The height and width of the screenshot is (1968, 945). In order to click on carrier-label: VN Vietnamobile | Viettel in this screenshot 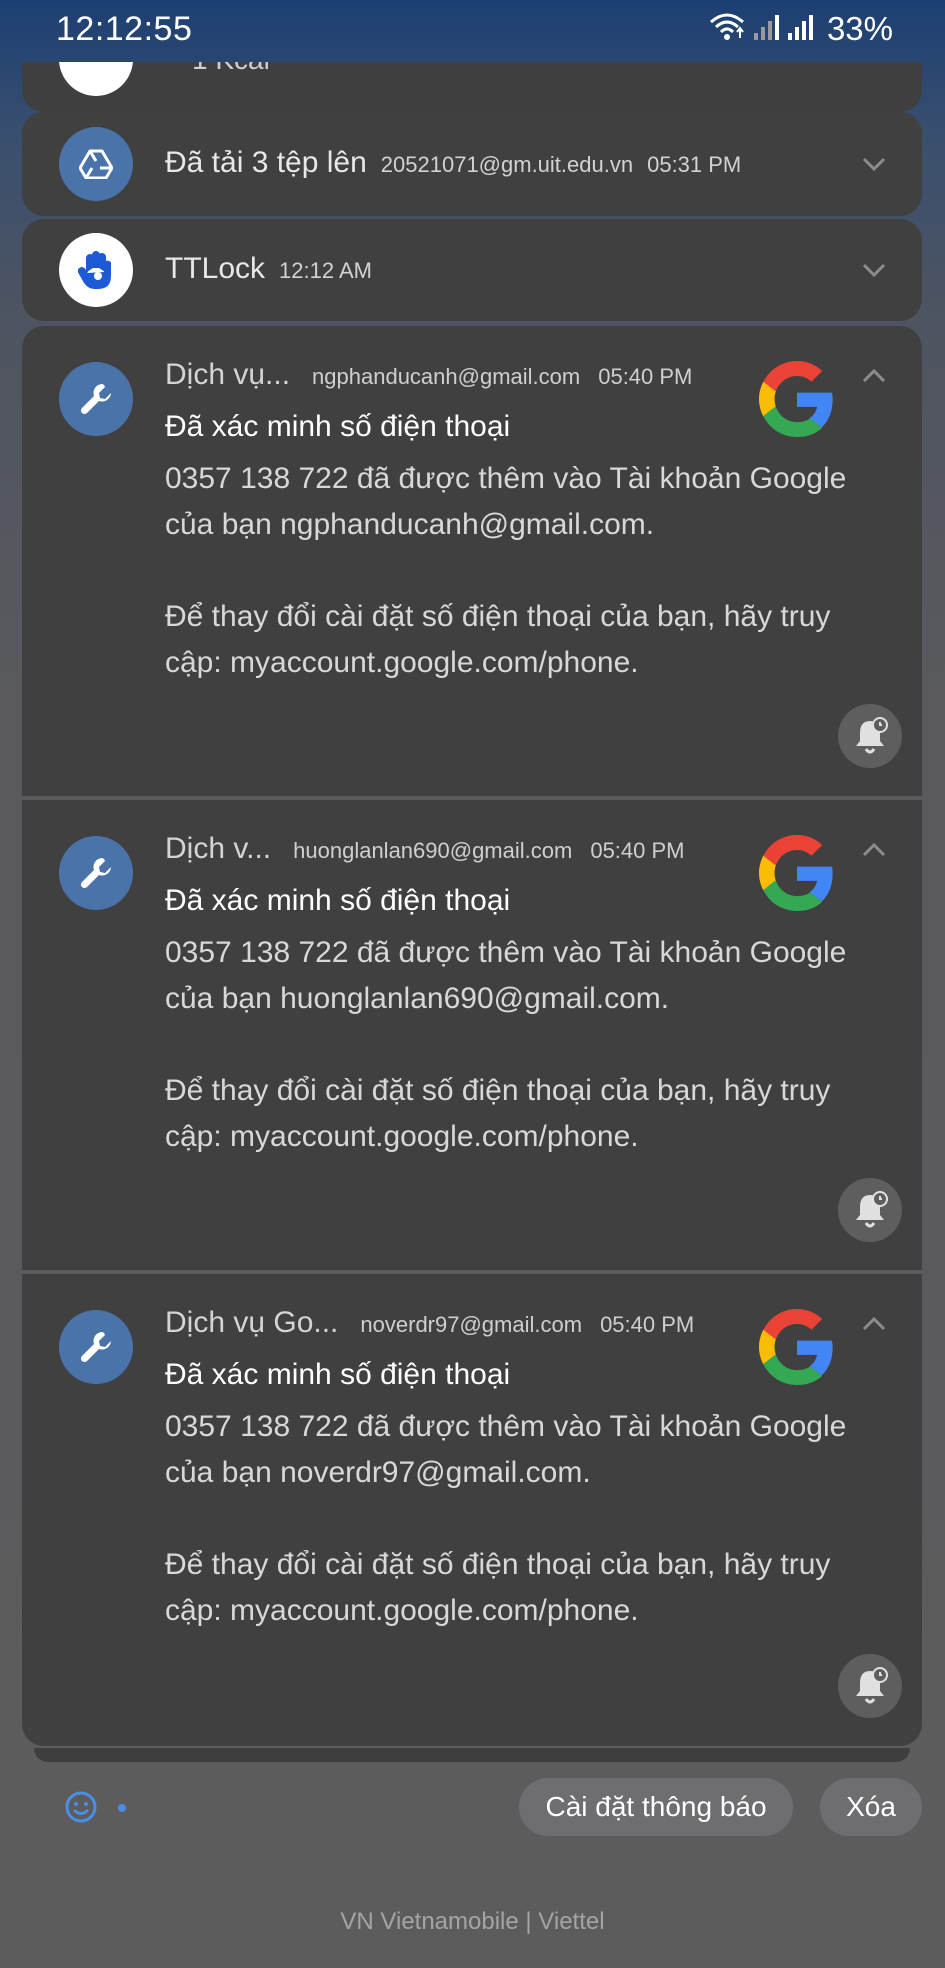, I will do `click(472, 1921)`.